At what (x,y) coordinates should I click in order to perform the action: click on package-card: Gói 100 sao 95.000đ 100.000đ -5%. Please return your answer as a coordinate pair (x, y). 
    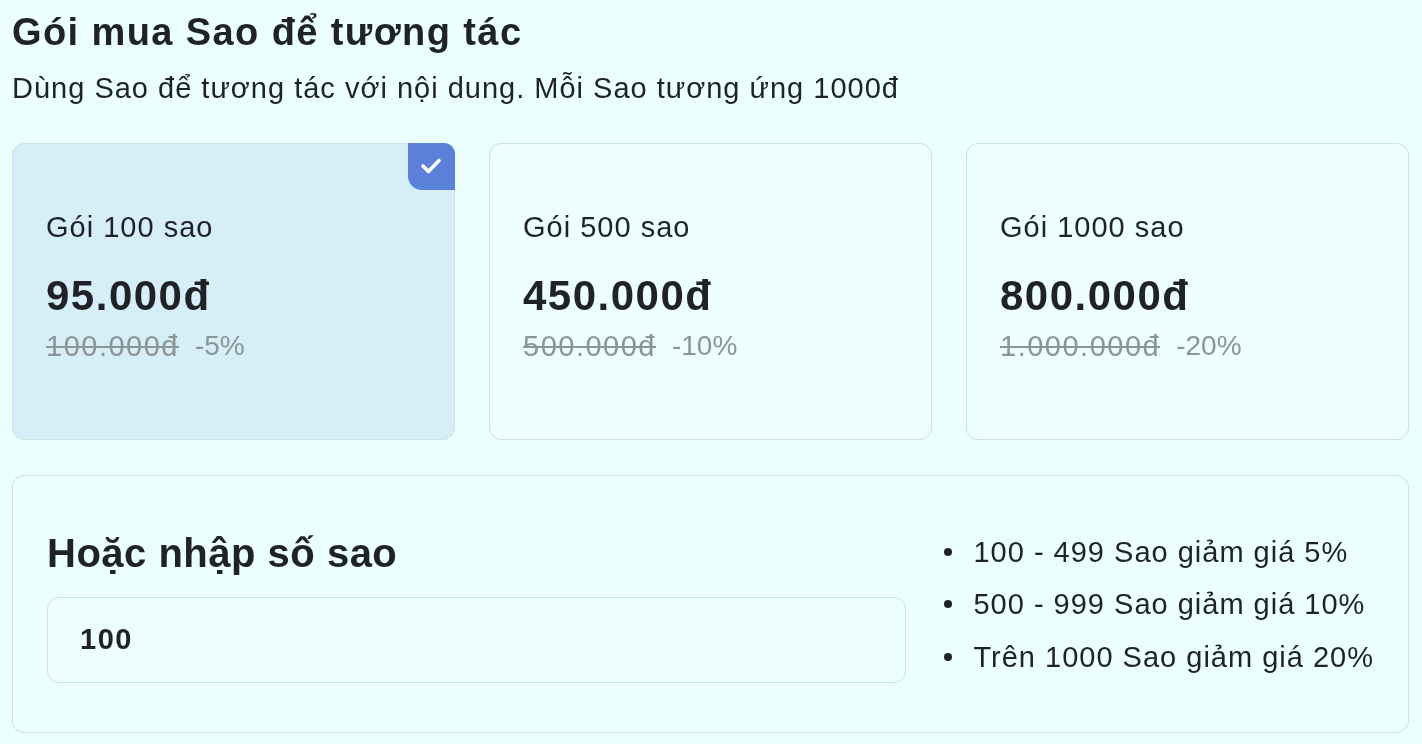
    Looking at the image, I should click on (233, 291).